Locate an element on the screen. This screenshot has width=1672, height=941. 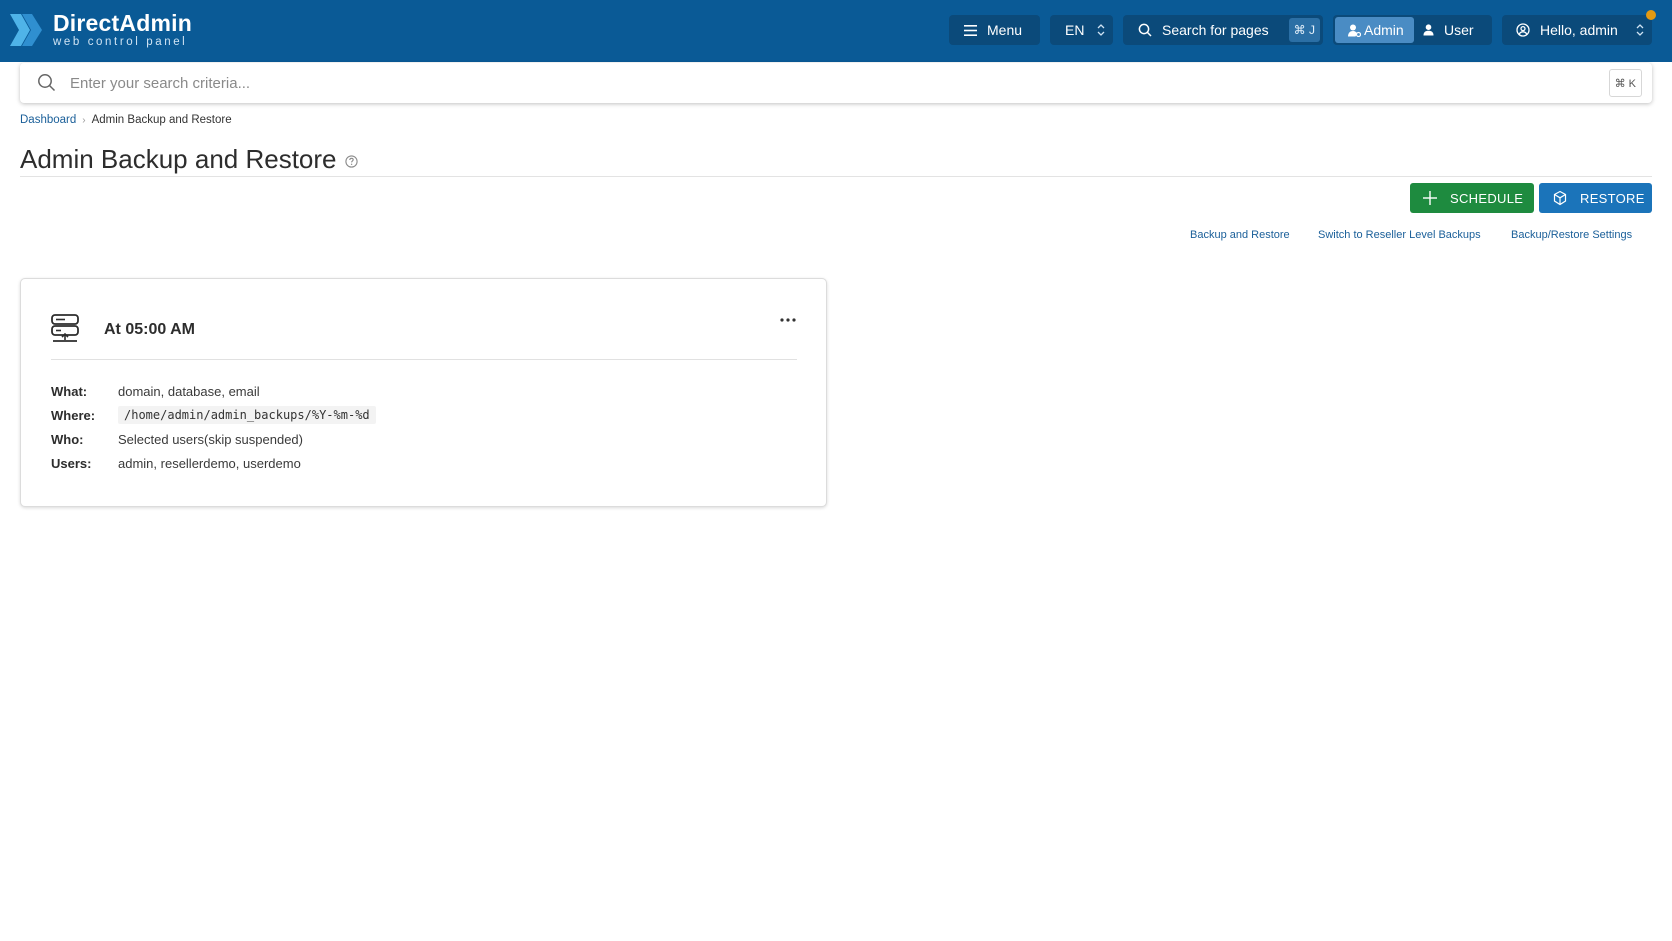
role-user-button: User is located at coordinates (1448, 30).